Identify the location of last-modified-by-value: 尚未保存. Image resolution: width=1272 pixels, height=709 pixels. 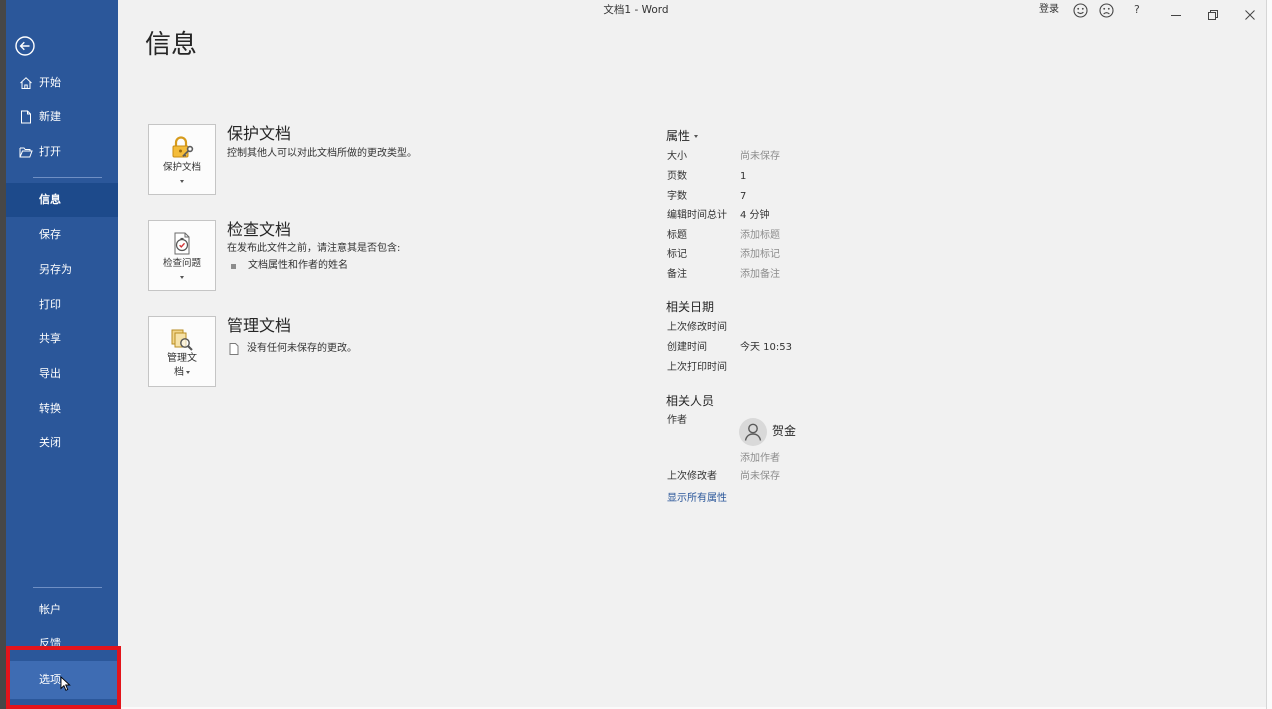
(760, 476).